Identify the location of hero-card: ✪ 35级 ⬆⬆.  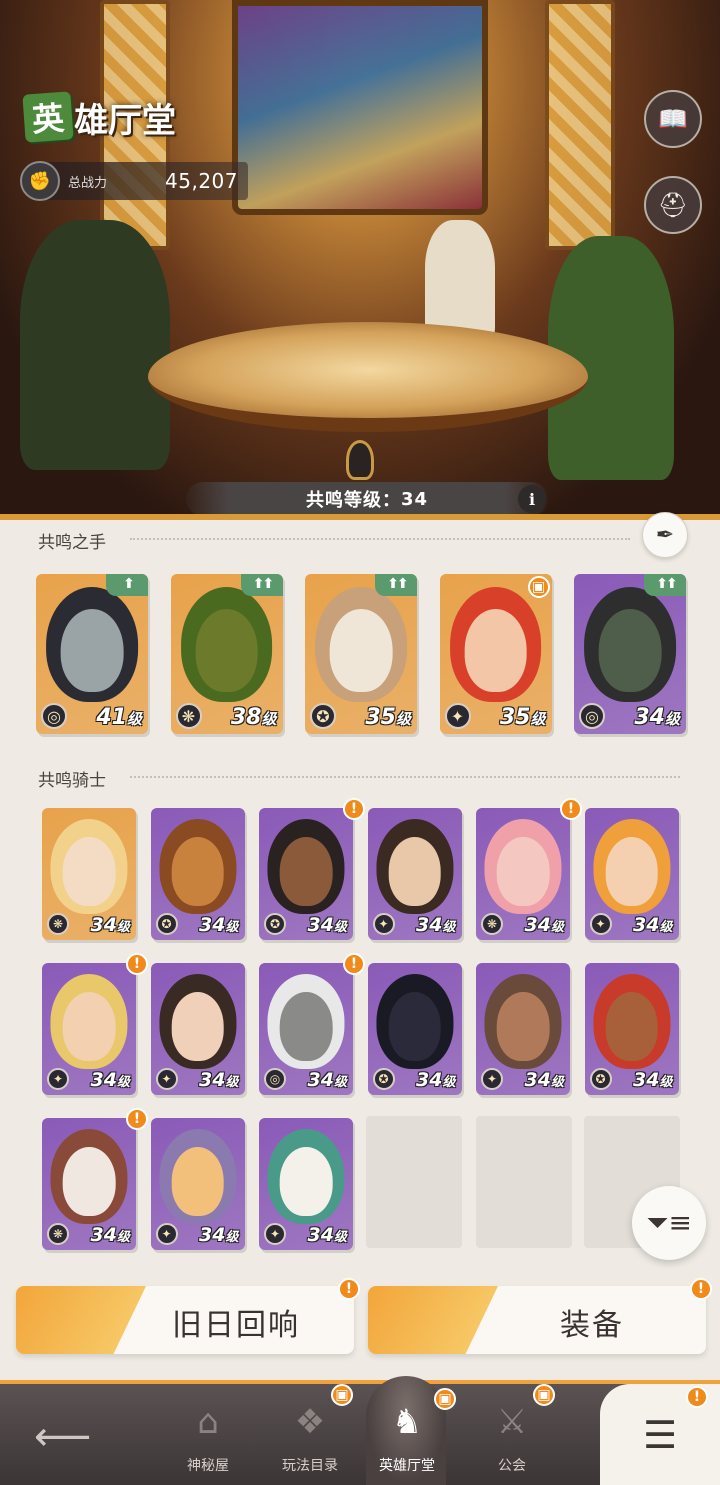
(361, 654).